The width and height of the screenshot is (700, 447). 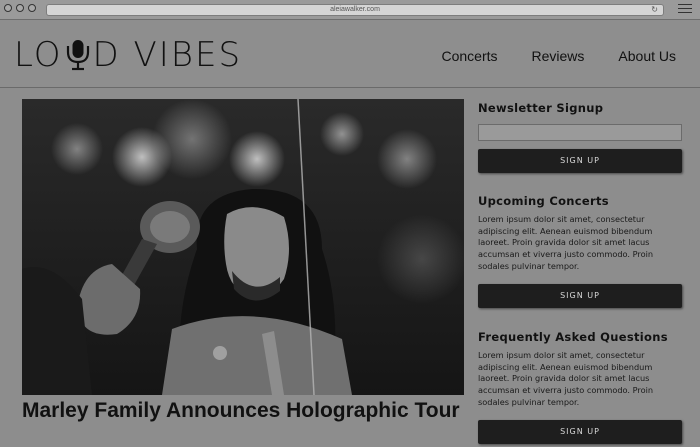 I want to click on reload-icon: ↻, so click(x=654, y=10).